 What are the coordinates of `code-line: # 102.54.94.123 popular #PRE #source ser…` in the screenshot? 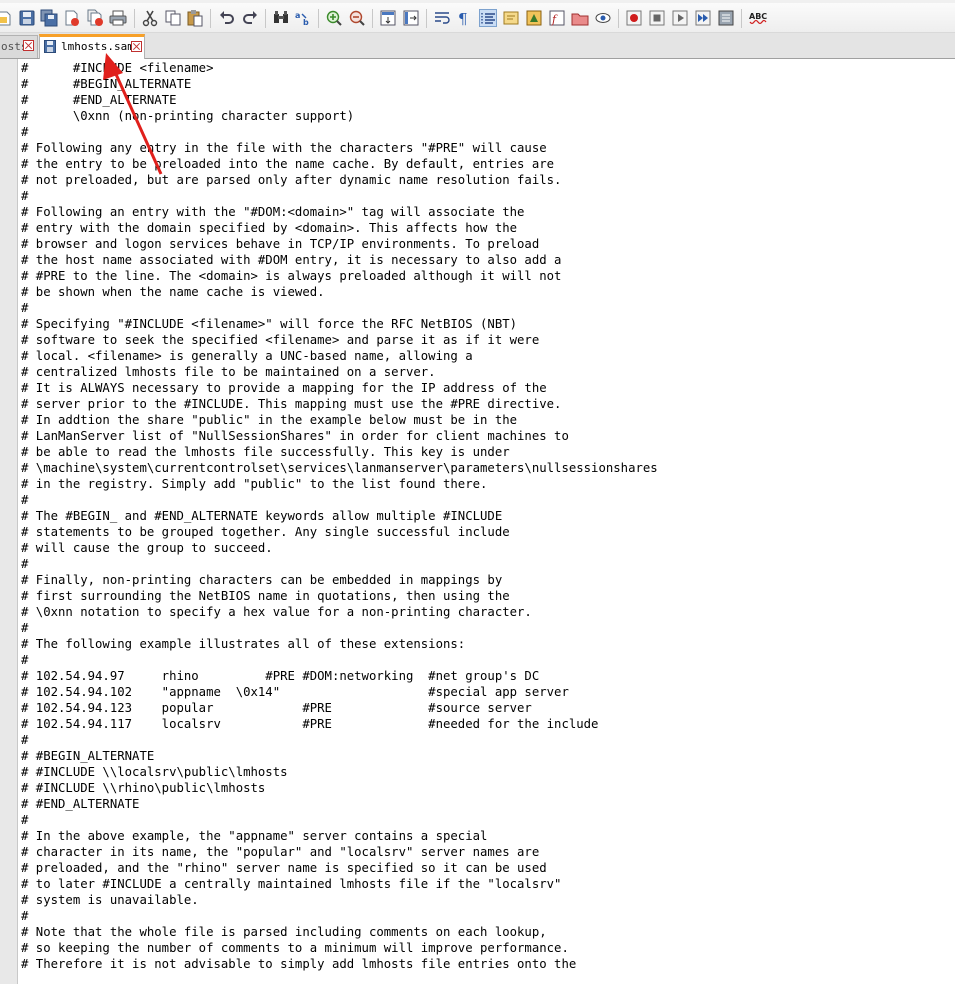 It's located at (339, 708).